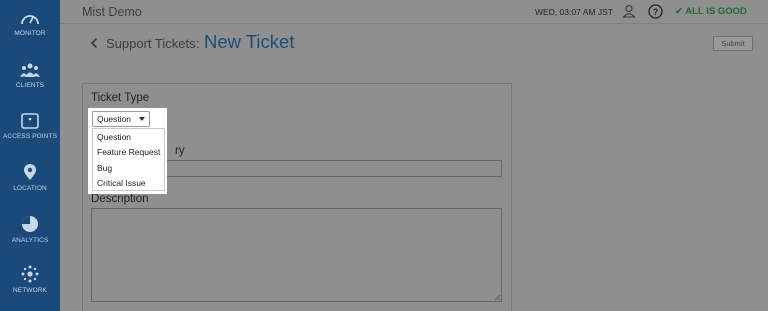 Image resolution: width=768 pixels, height=311 pixels. I want to click on nav-location-label: LOCATION, so click(30, 188).